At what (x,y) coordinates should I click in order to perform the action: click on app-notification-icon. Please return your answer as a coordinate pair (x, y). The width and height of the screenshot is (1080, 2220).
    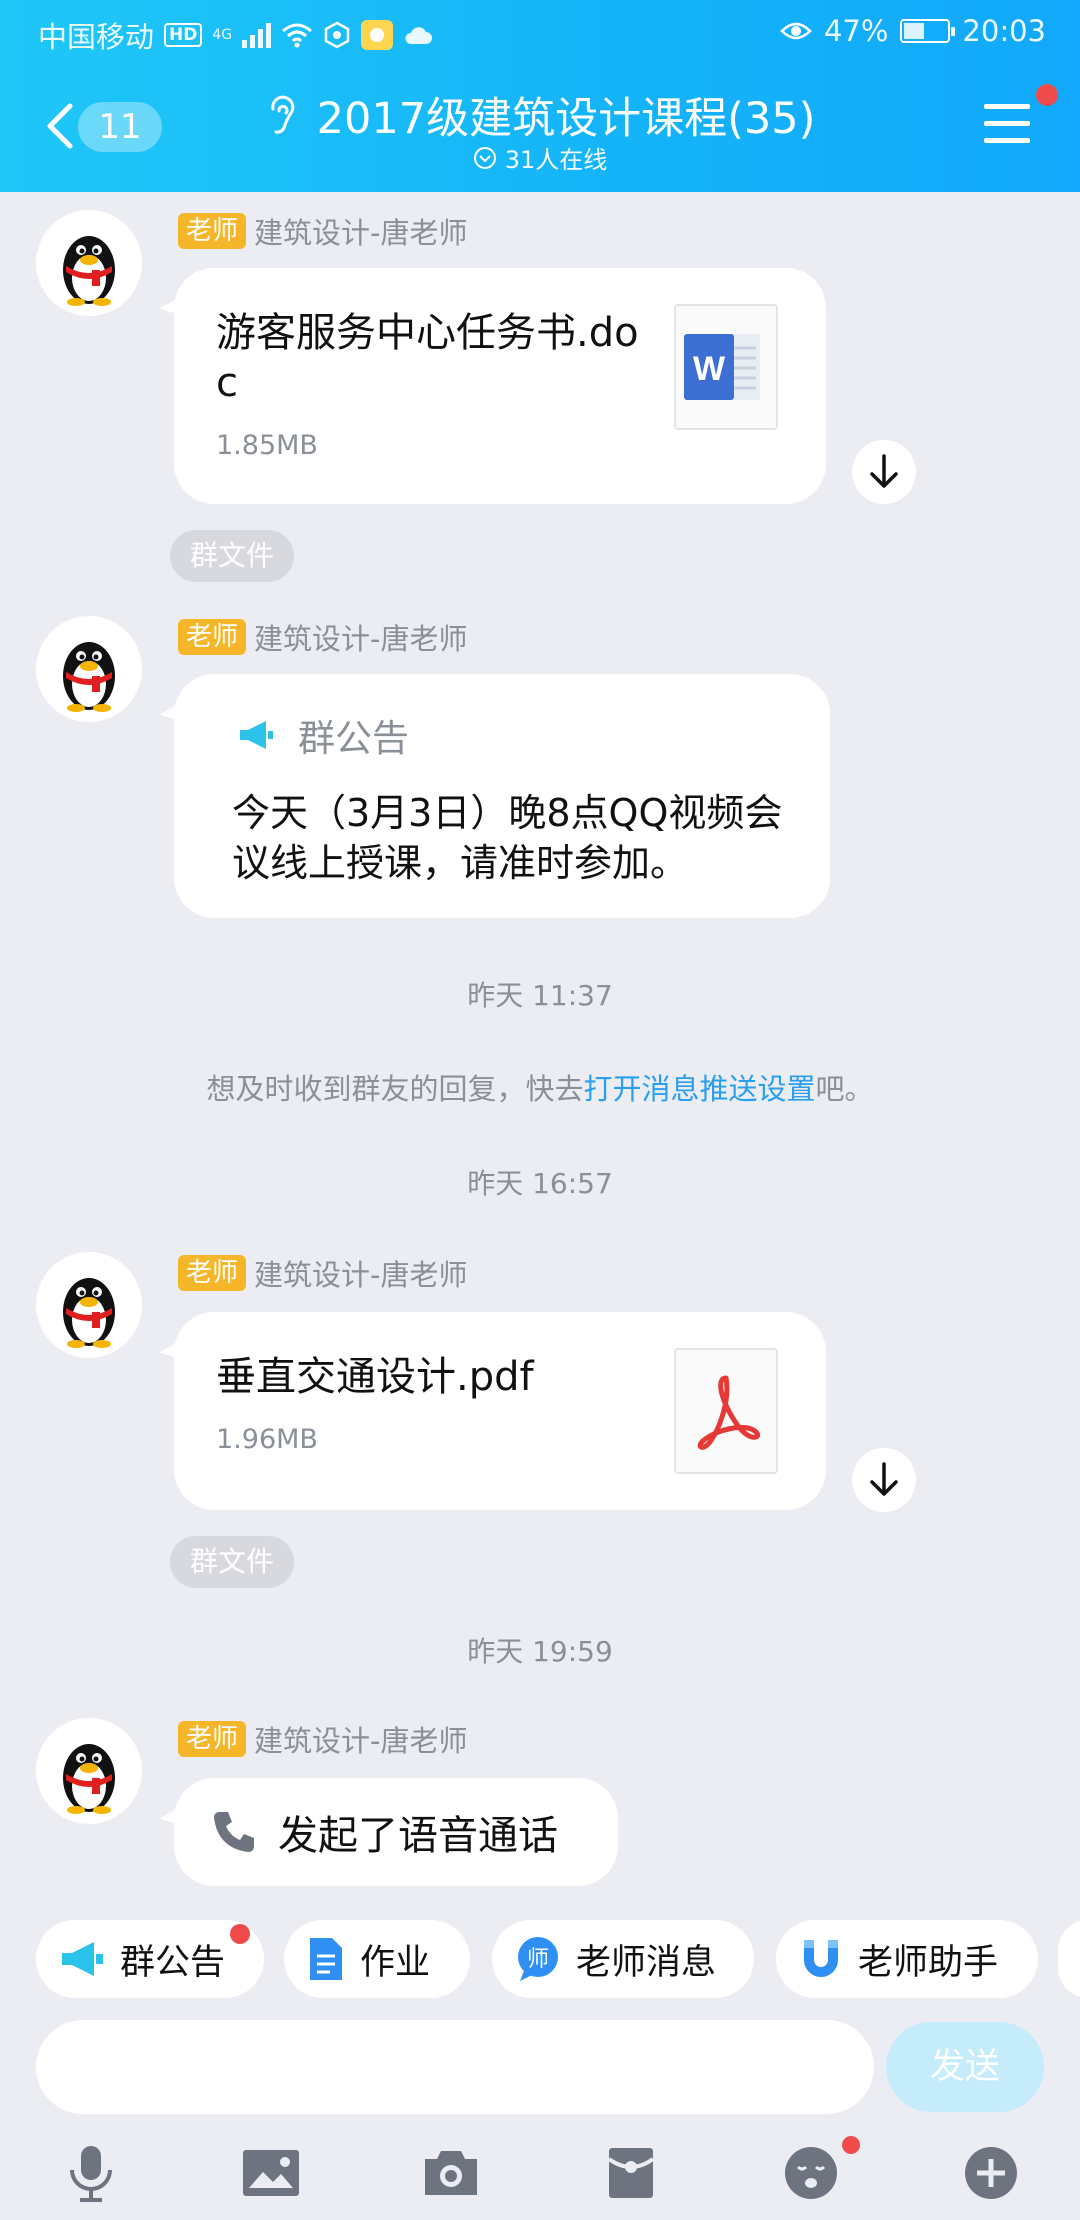
    Looking at the image, I should click on (377, 35).